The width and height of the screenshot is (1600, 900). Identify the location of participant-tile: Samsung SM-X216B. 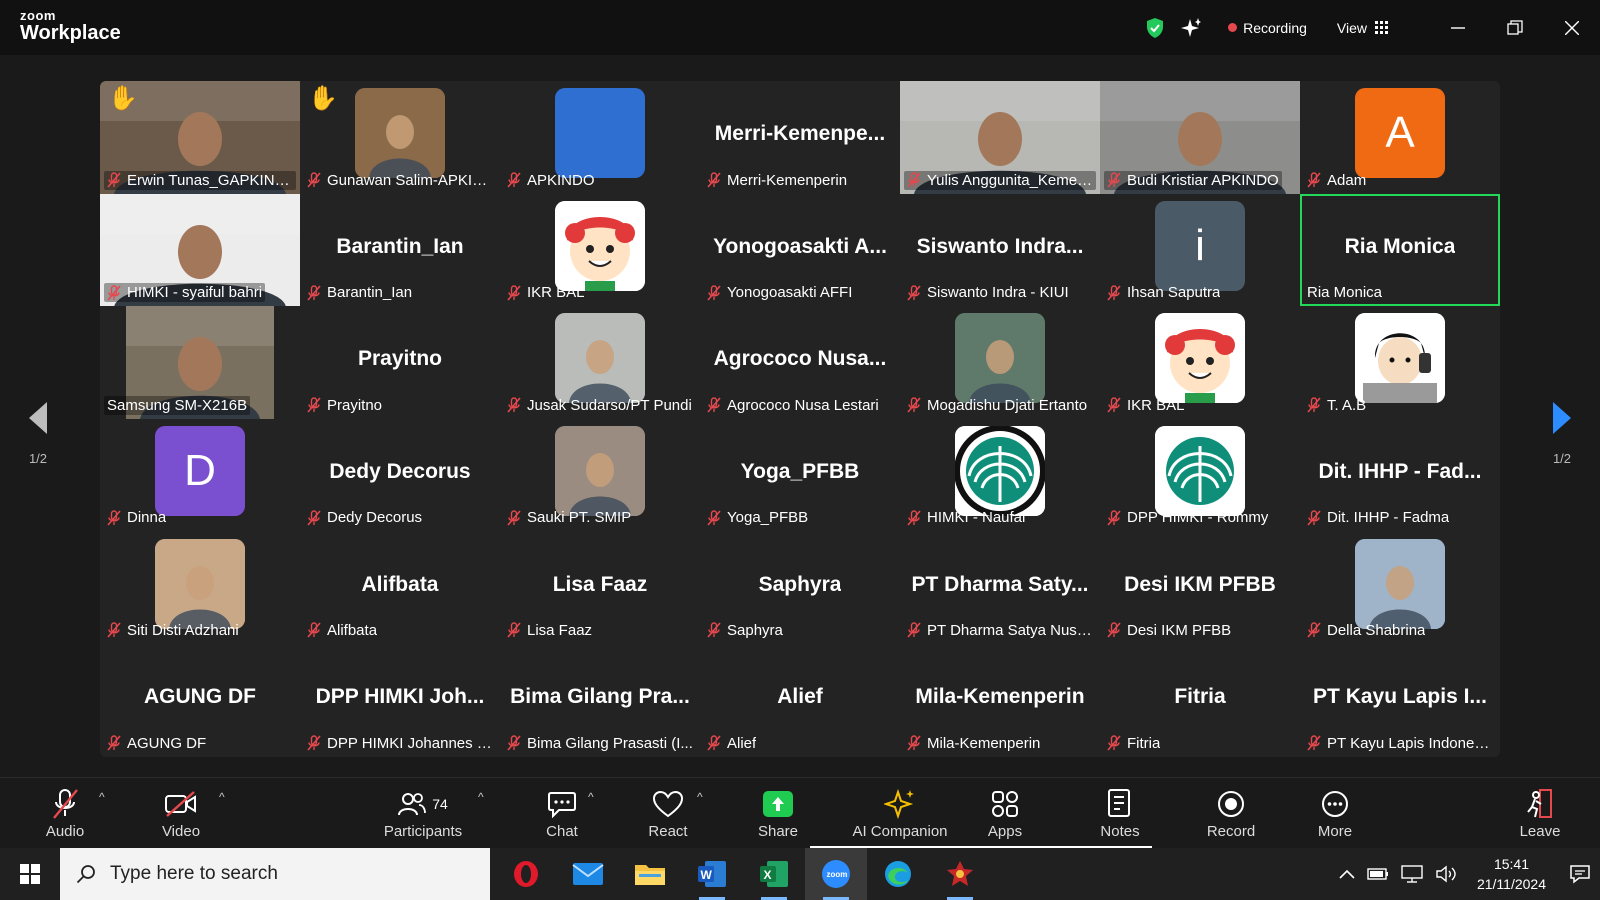
(200, 362).